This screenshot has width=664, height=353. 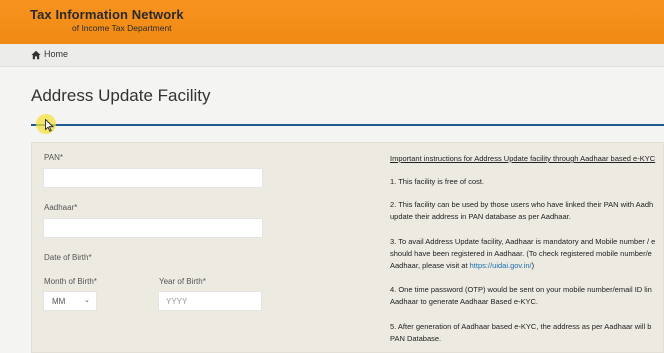 What do you see at coordinates (332, 55) in the screenshot?
I see `breadcrumb` at bounding box center [332, 55].